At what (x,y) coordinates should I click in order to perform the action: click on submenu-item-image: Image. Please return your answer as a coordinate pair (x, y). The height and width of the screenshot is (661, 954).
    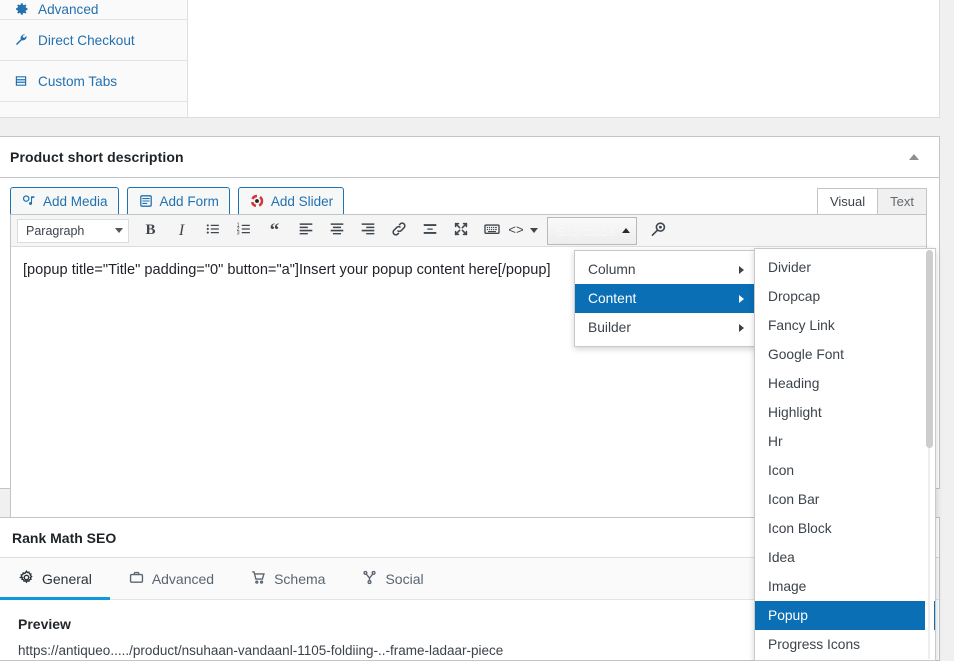
    Looking at the image, I should click on (845, 586).